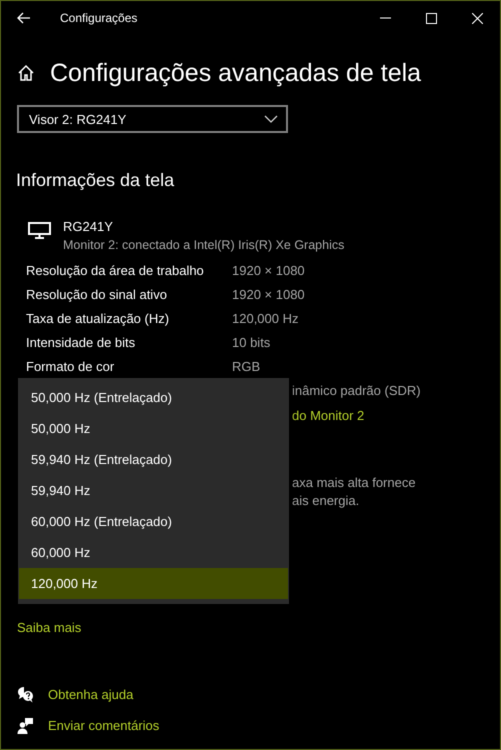 The image size is (501, 750). What do you see at coordinates (81, 343) in the screenshot?
I see `info-label: Intensidade de bits` at bounding box center [81, 343].